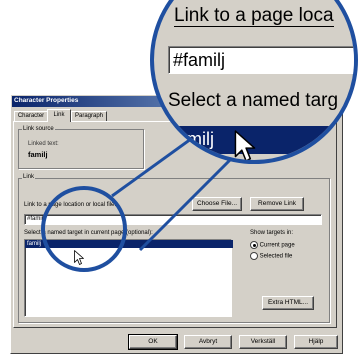 The image size is (363, 357). I want to click on pointer-icon, so click(79, 257).